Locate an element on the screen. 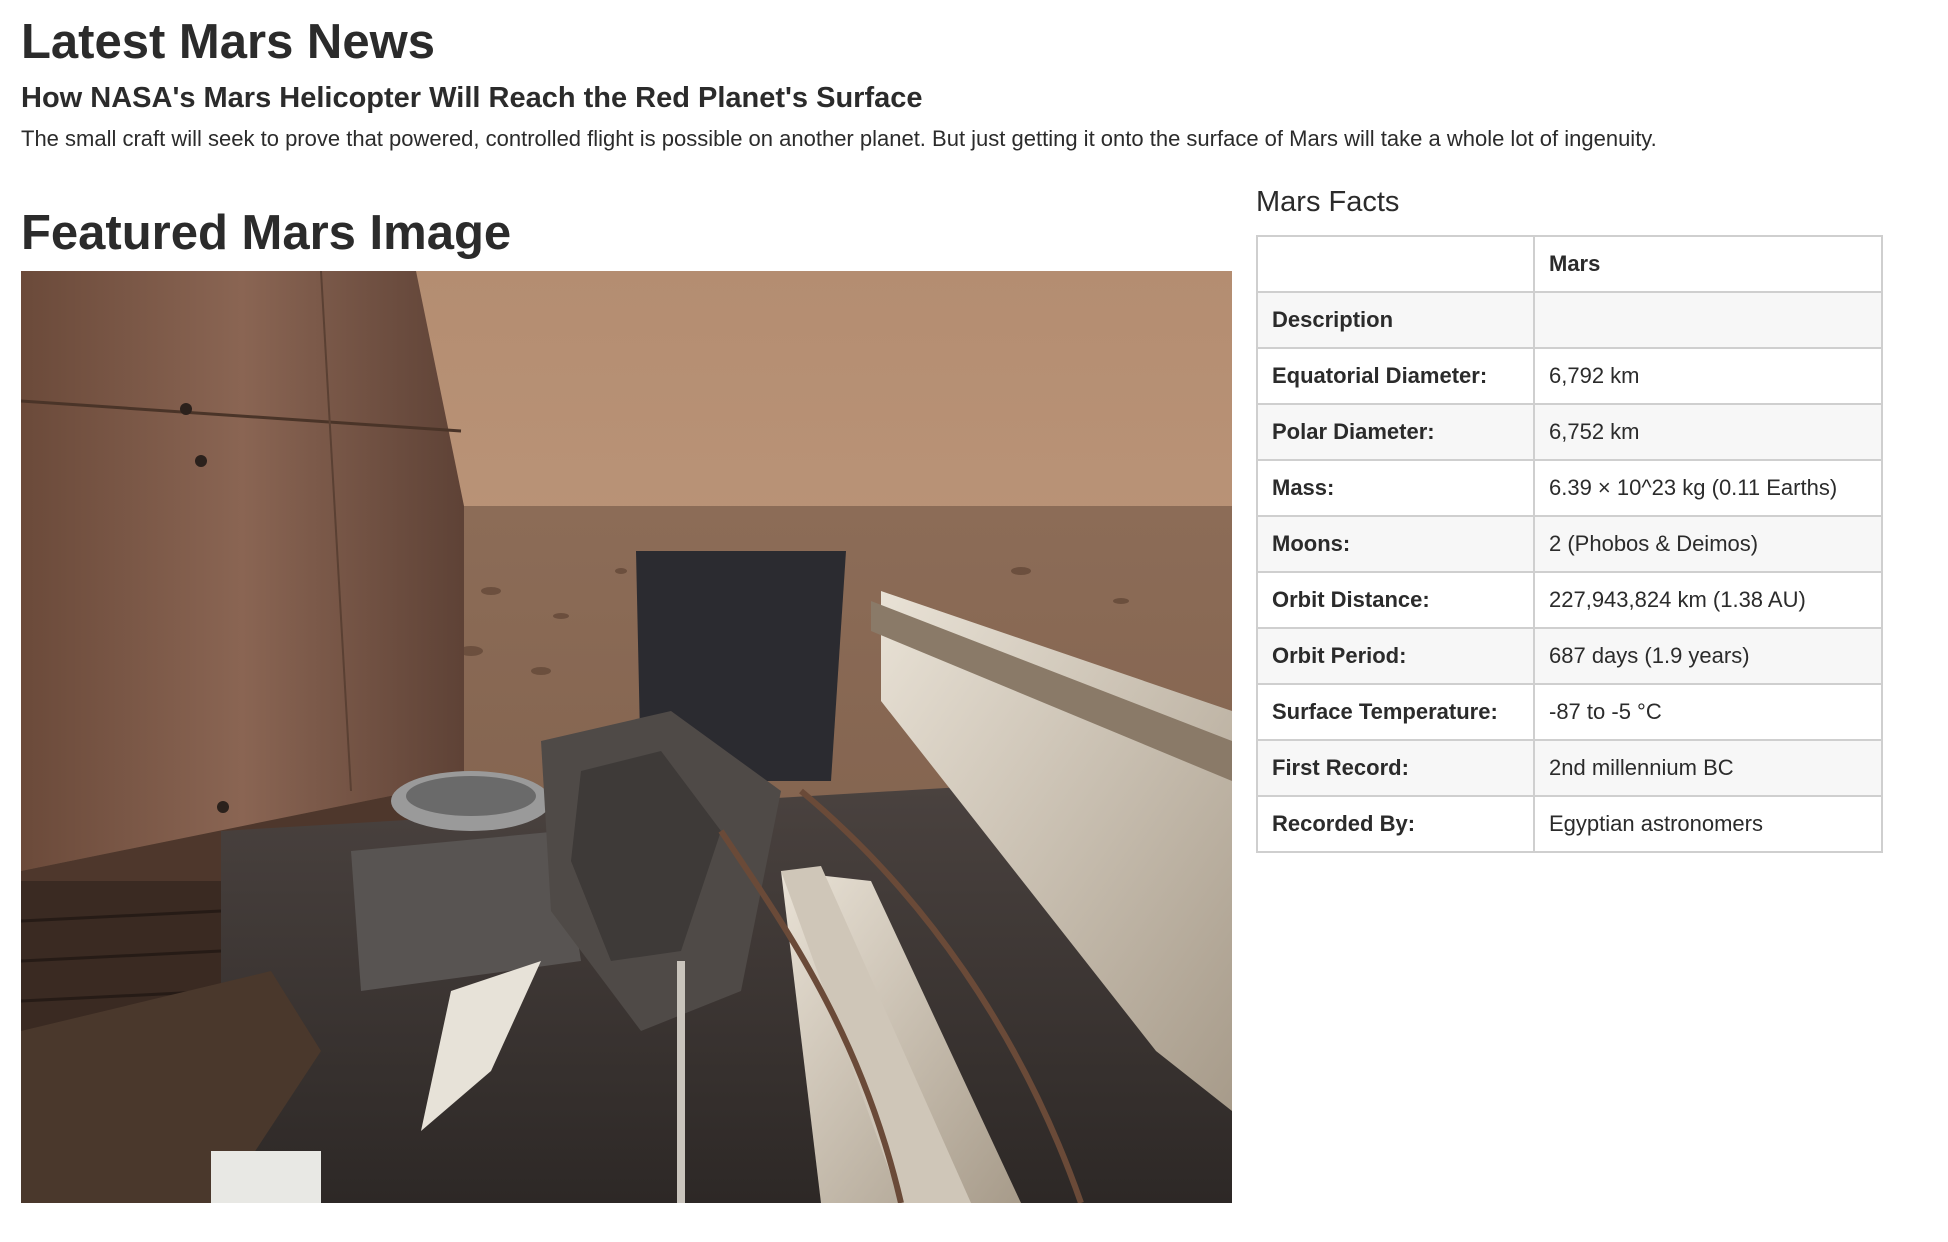 The height and width of the screenshot is (1242, 1948). fact-value: Egyptian astronomers is located at coordinates (1708, 824).